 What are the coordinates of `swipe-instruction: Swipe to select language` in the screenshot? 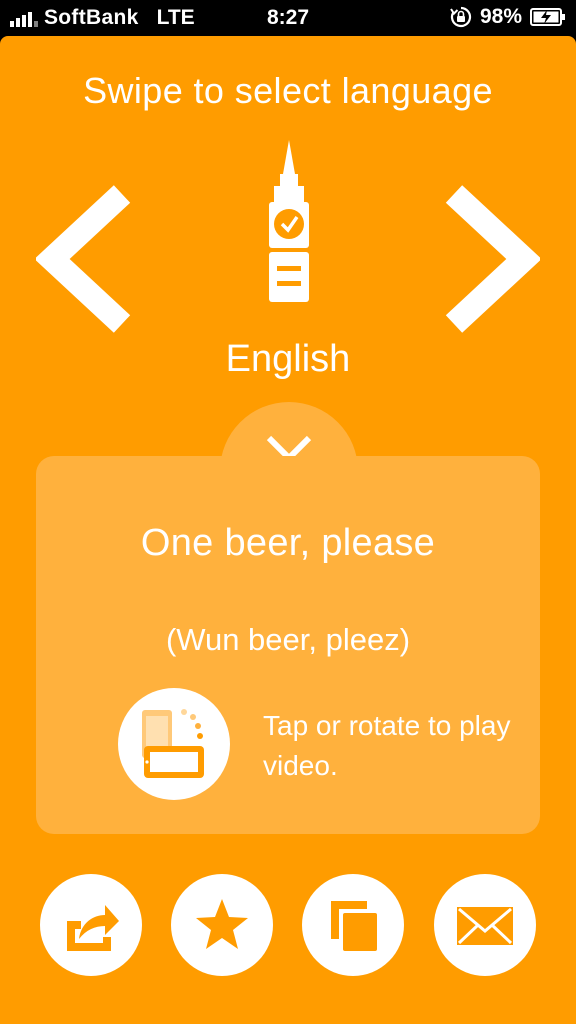 It's located at (288, 90).